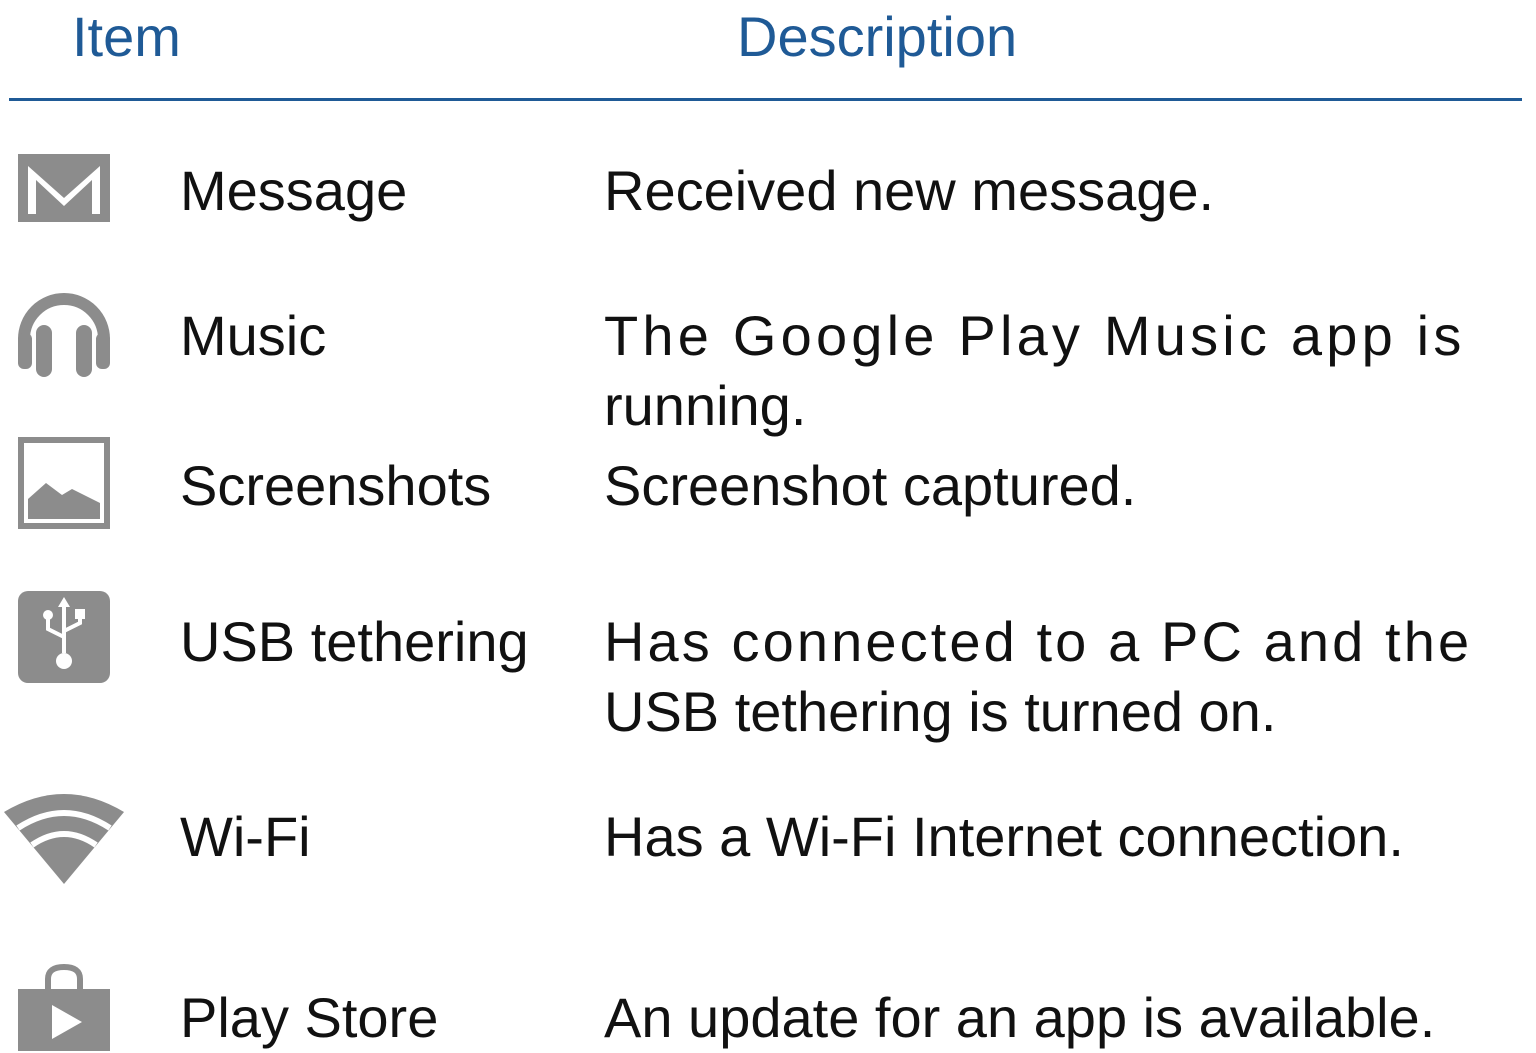  What do you see at coordinates (64, 483) in the screenshot?
I see `image-icon` at bounding box center [64, 483].